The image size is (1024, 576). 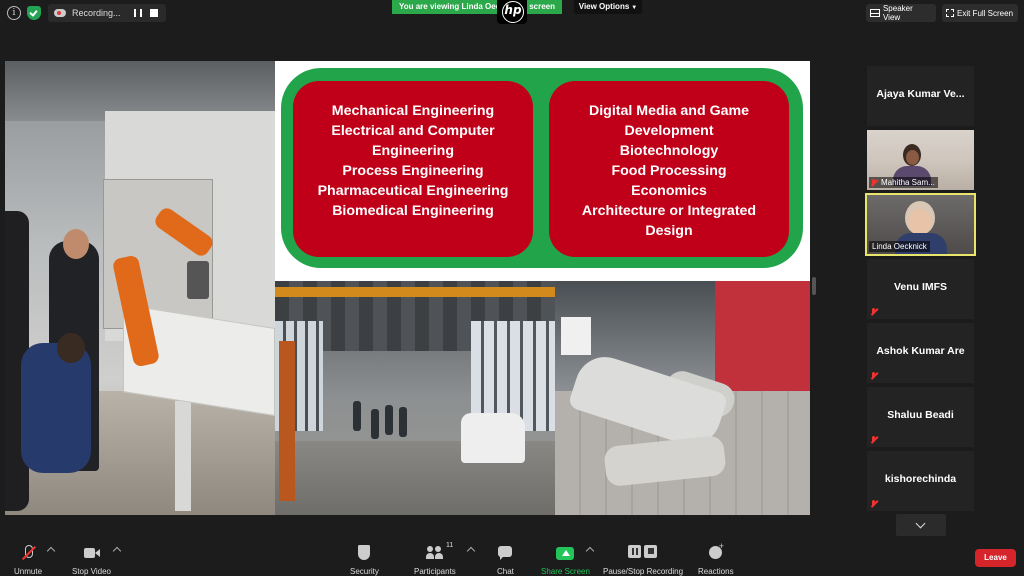 I want to click on program-line: Biotechnology, so click(x=669, y=151).